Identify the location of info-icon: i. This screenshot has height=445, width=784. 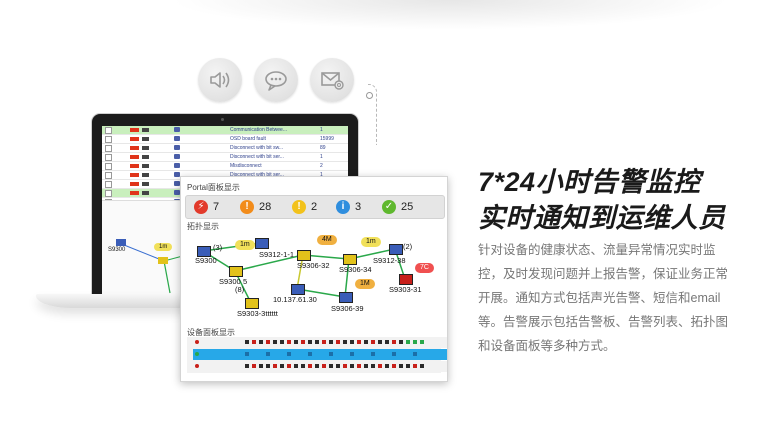
(343, 207).